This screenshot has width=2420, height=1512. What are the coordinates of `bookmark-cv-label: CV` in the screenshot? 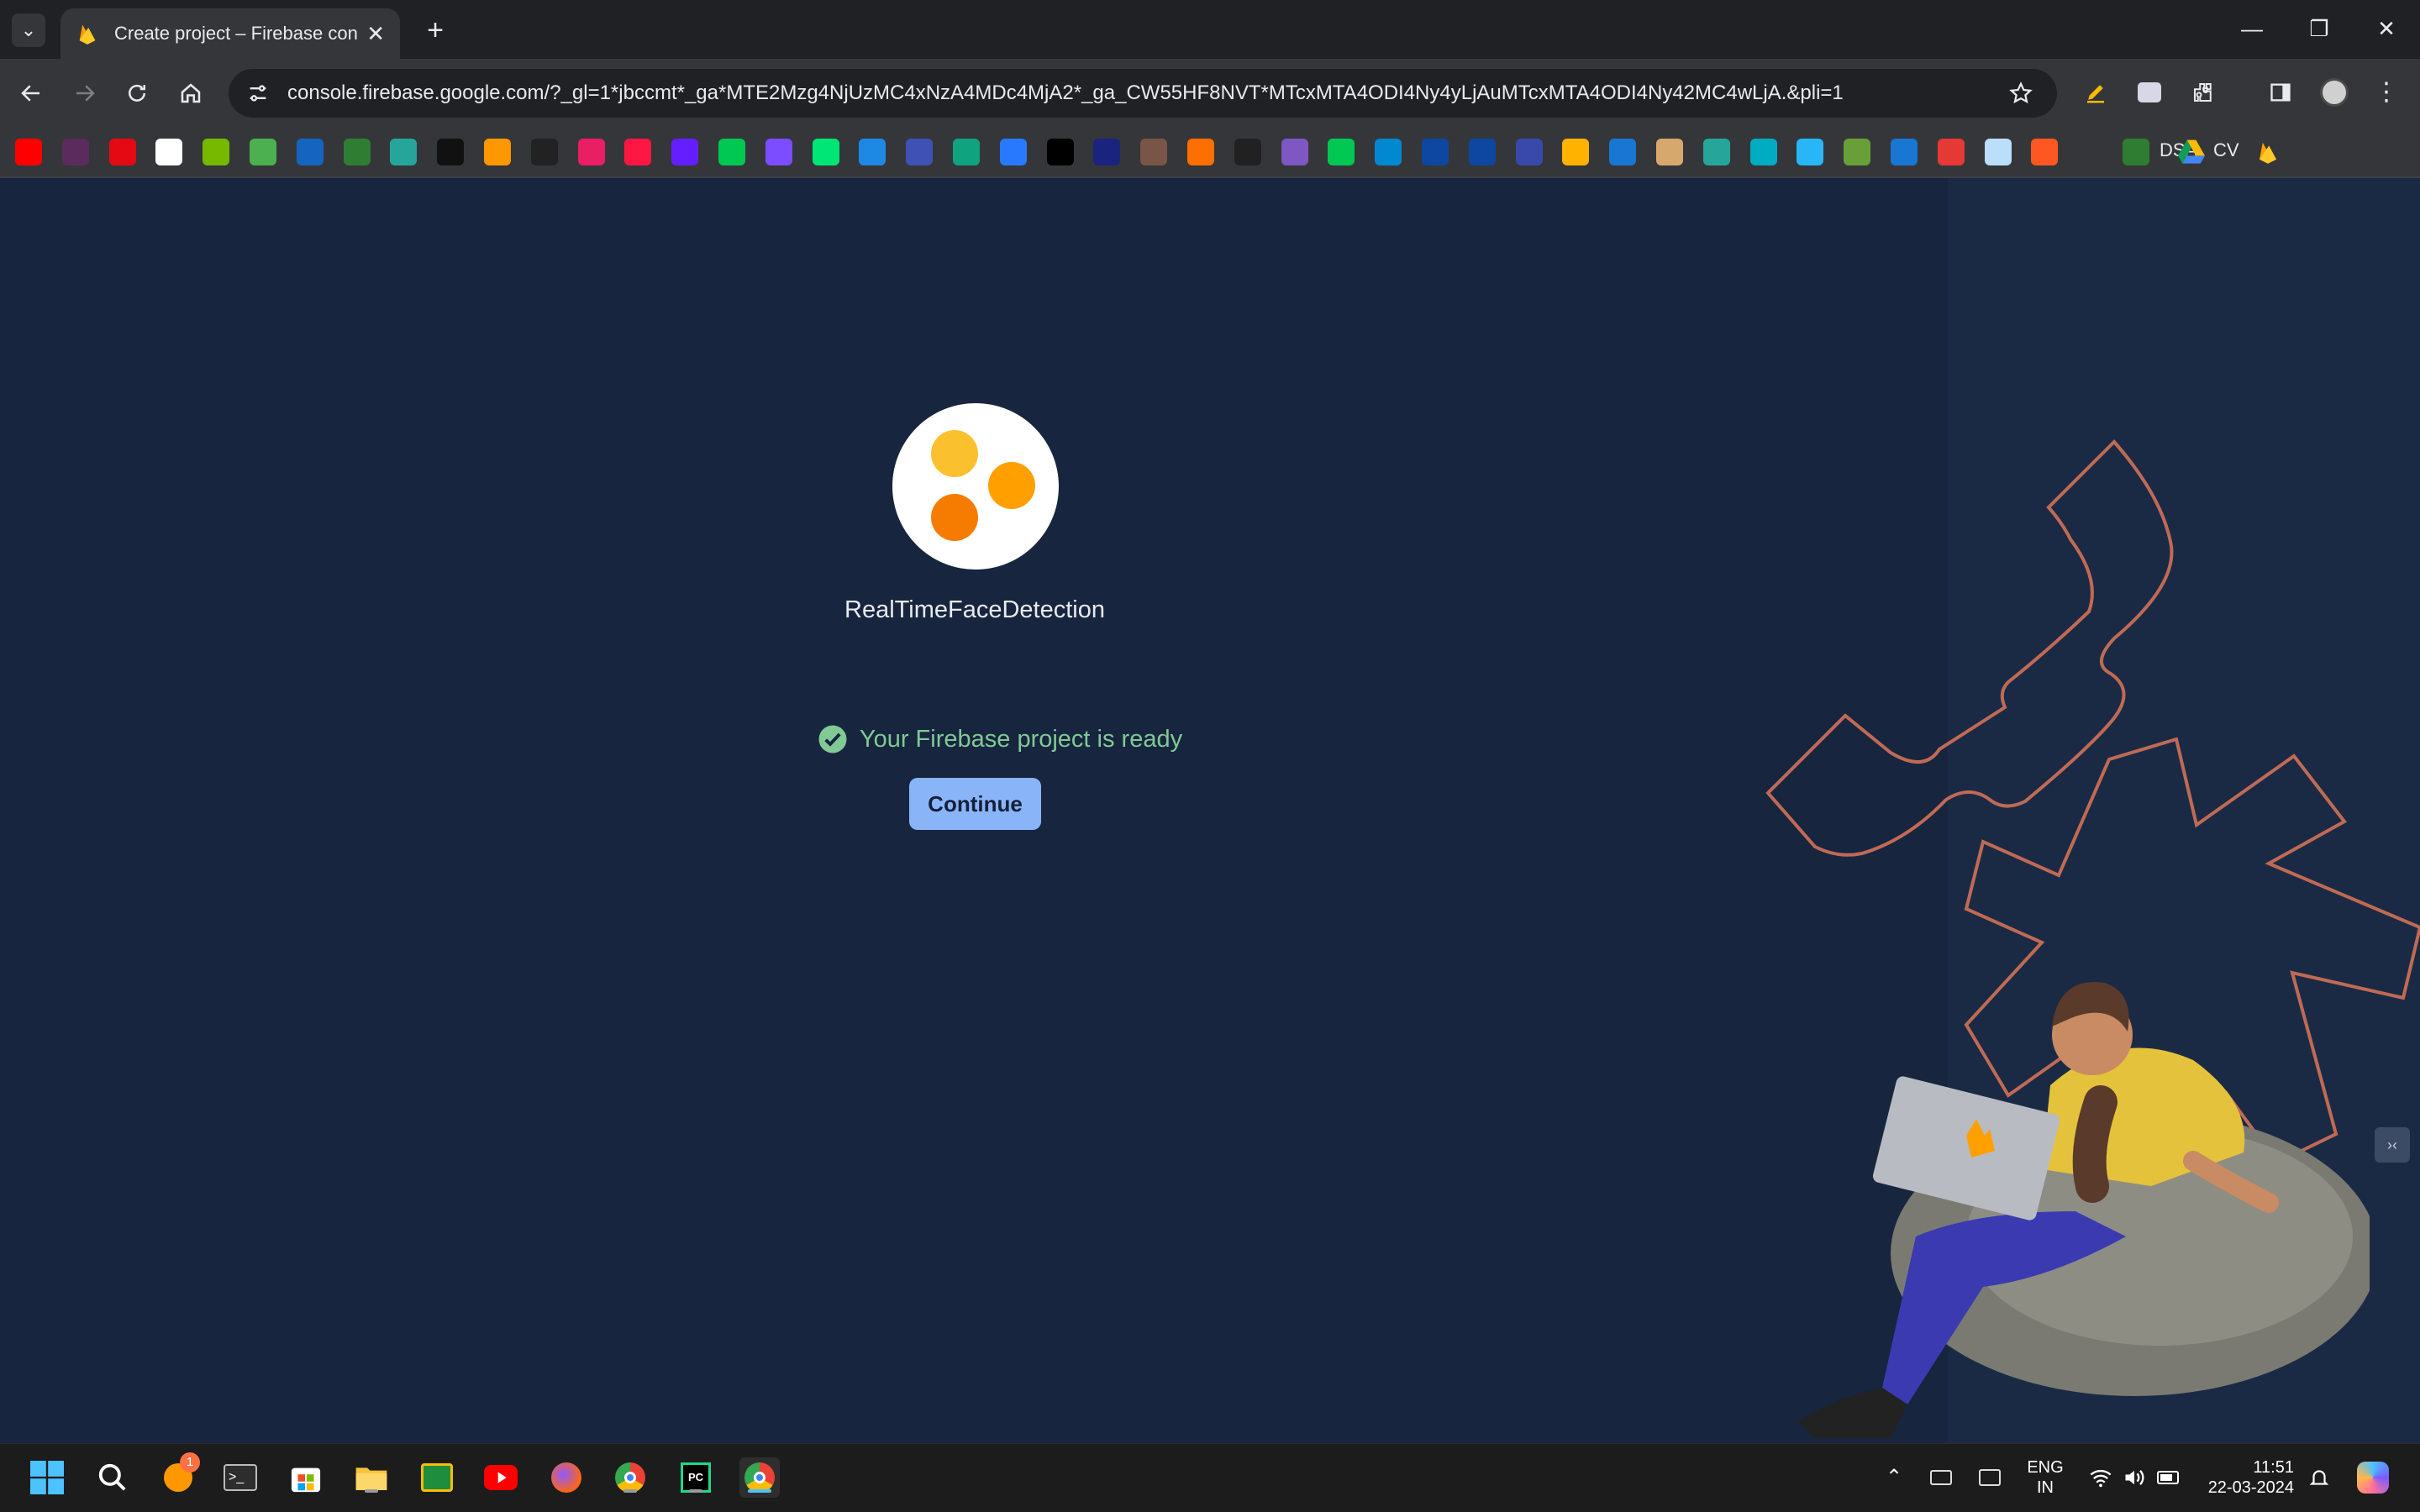 It's located at (2226, 150).